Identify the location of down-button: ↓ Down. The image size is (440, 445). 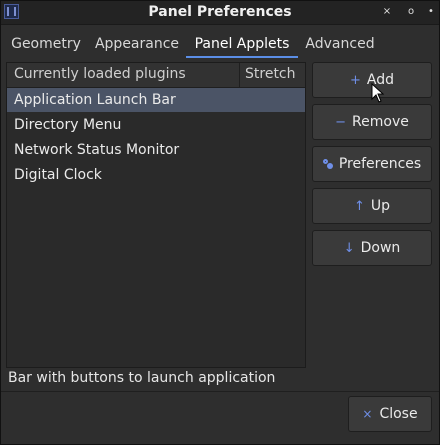
(372, 248).